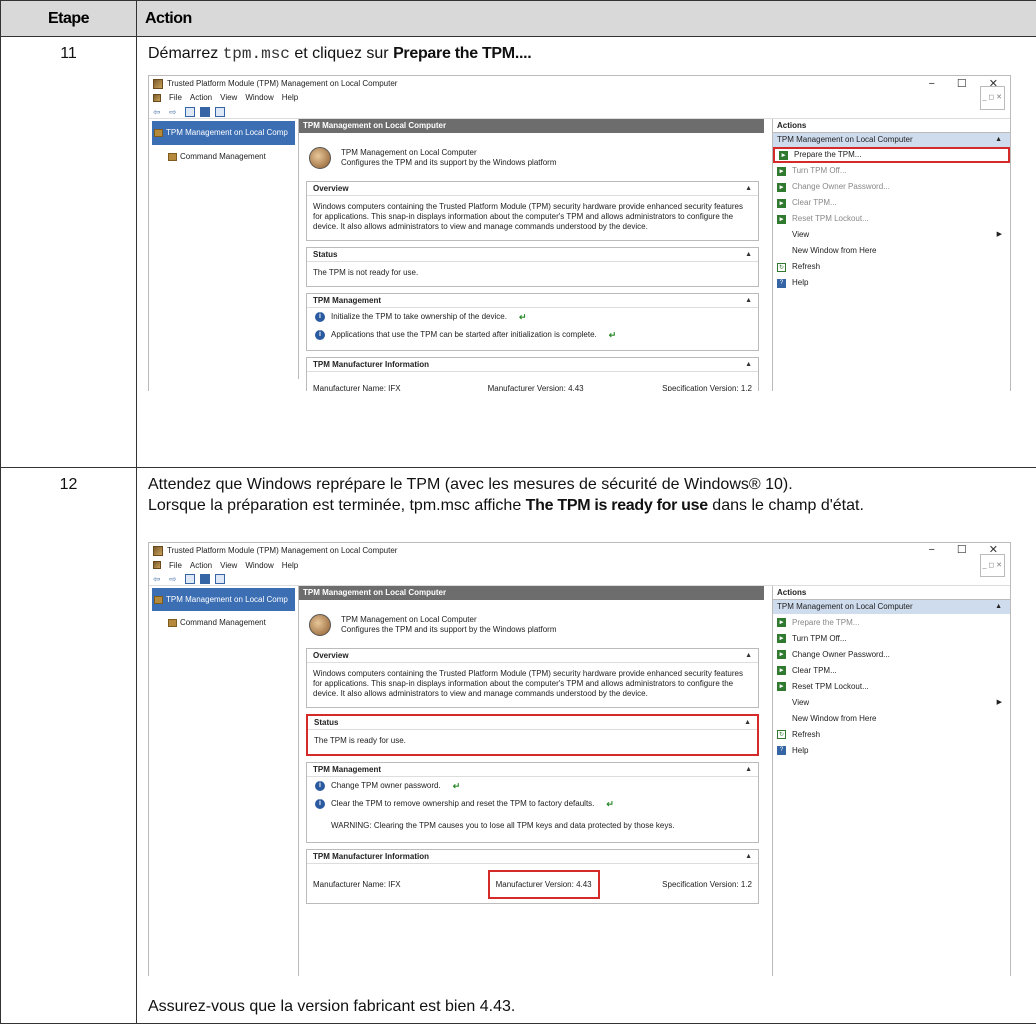  Describe the element at coordinates (158, 133) in the screenshot. I see `tpm-icon` at that location.